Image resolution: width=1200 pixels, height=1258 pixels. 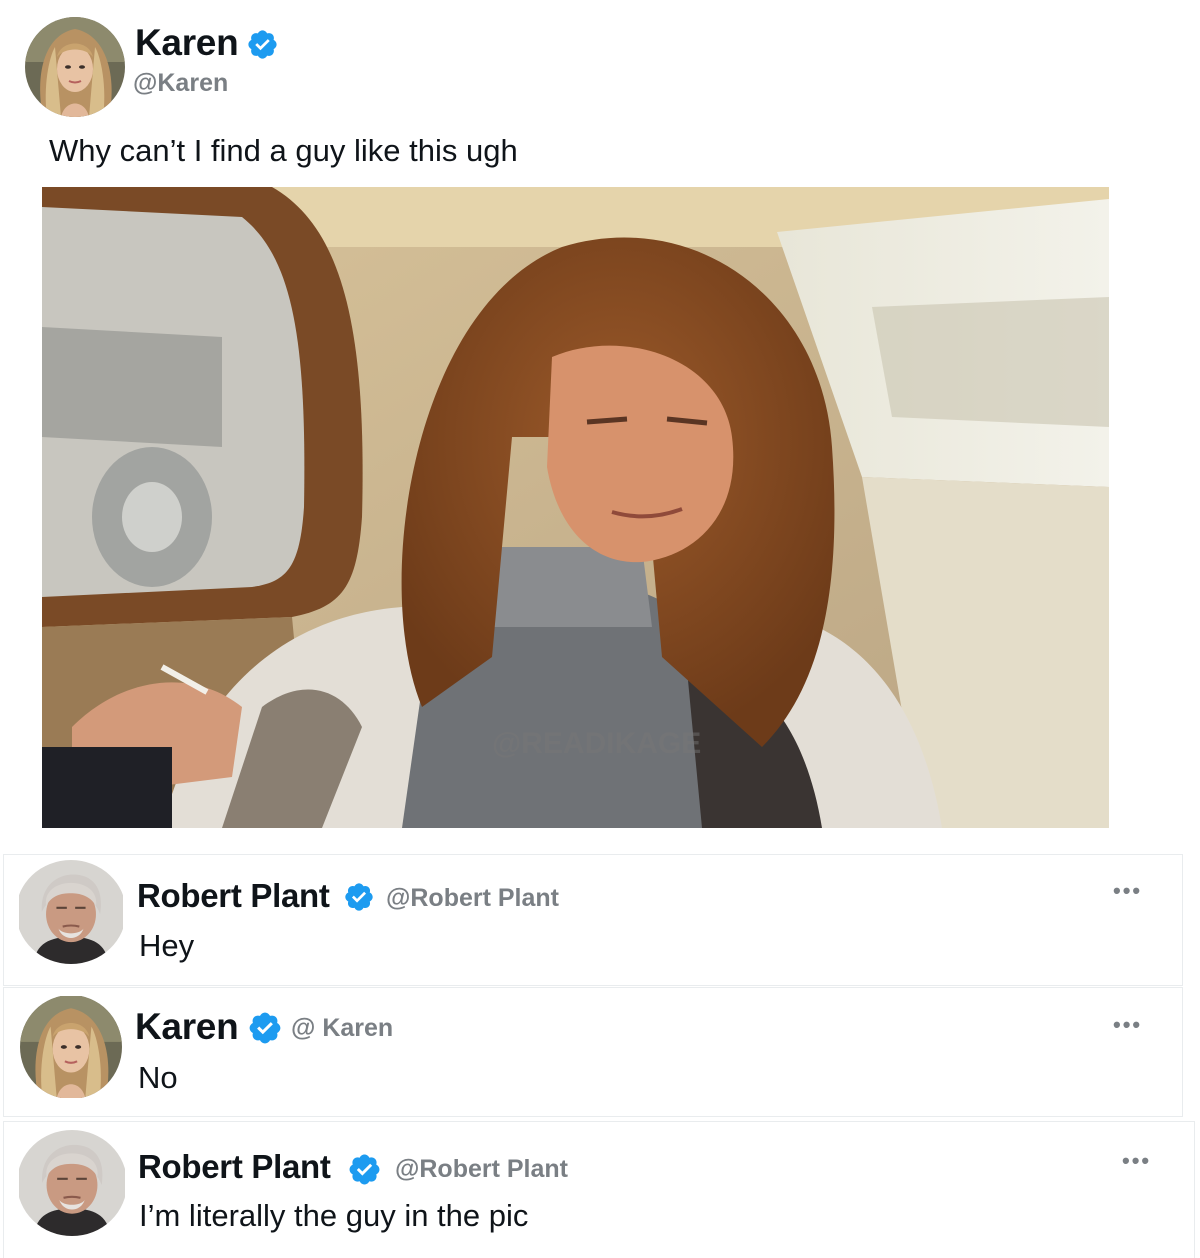 I want to click on tweet-author-name: Karen, so click(x=187, y=43).